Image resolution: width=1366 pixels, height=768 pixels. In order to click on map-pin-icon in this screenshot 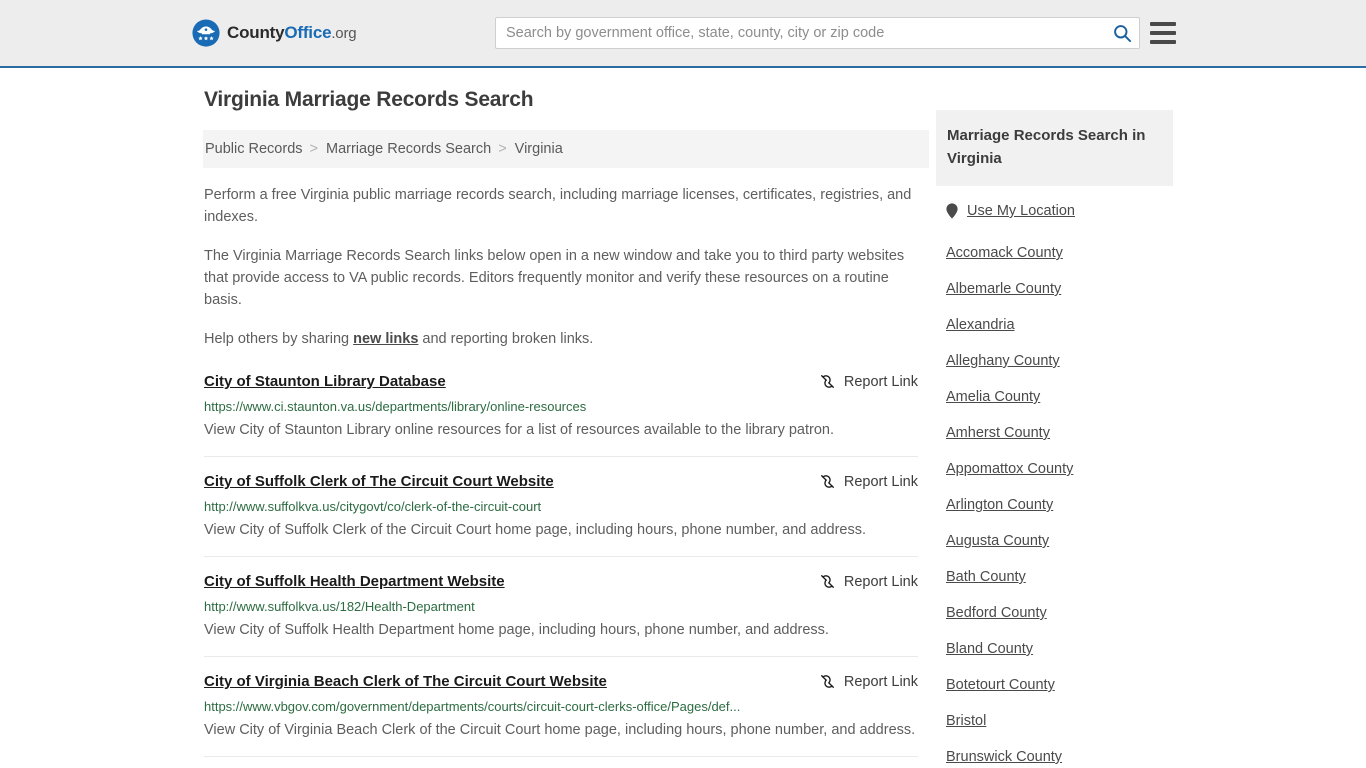, I will do `click(952, 211)`.